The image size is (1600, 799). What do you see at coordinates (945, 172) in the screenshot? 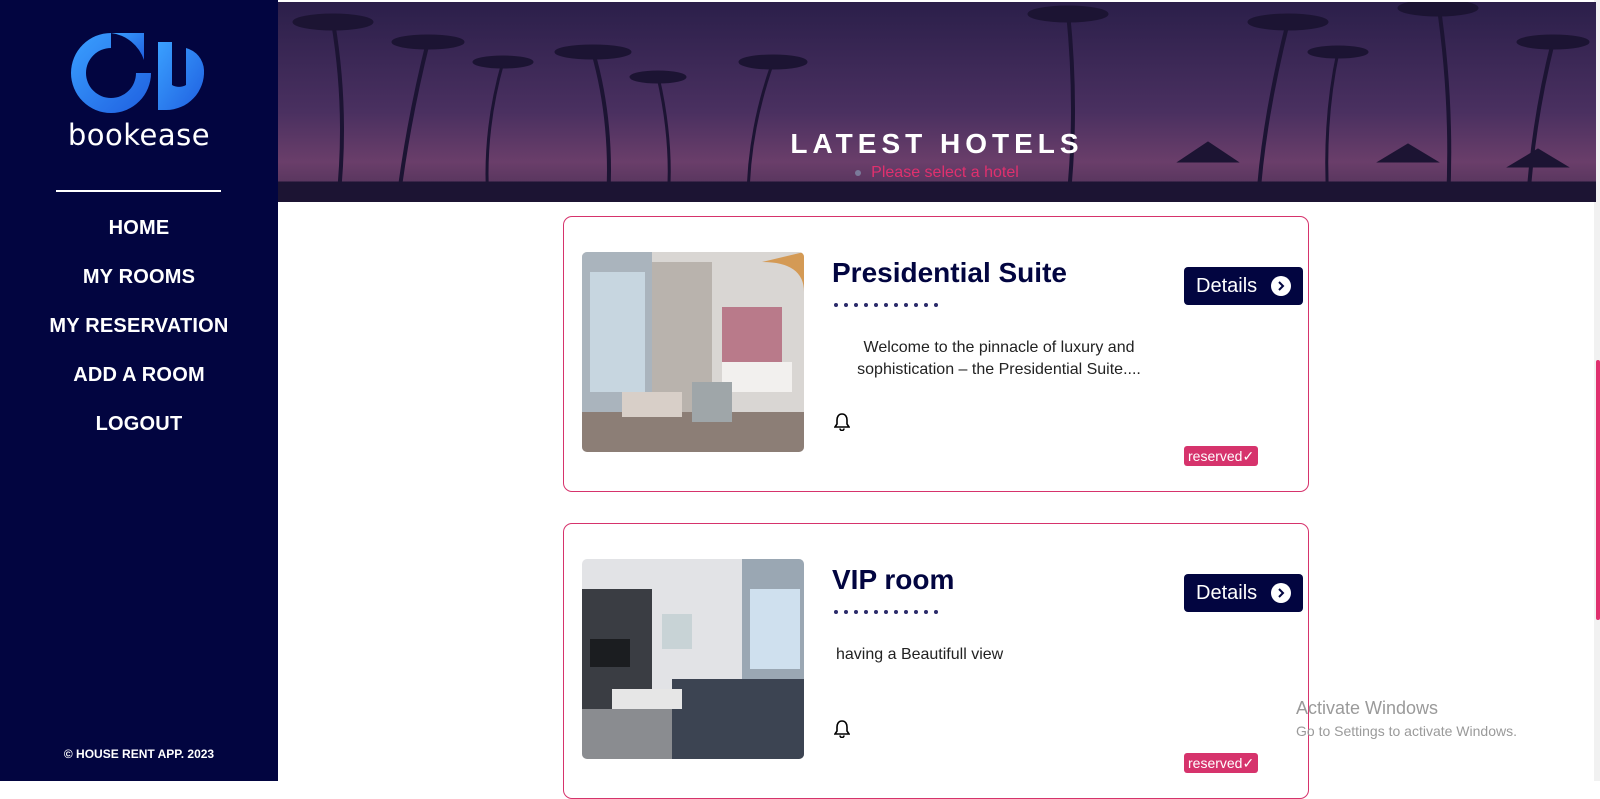
I see `subtitle-text: Please select a hotel` at bounding box center [945, 172].